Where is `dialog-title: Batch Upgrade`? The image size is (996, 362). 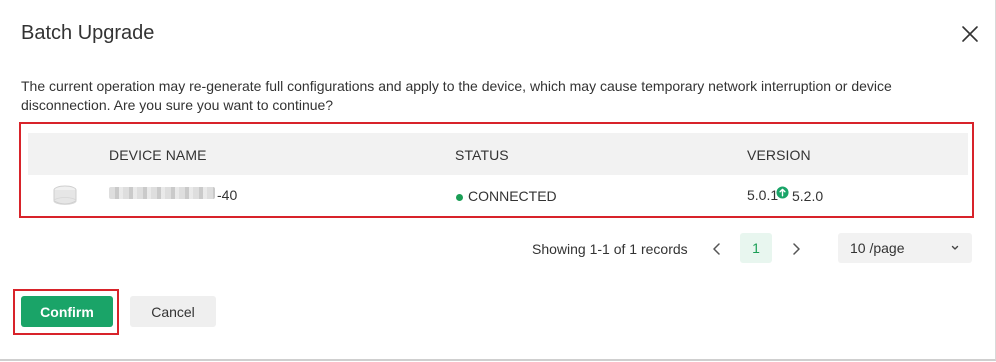
dialog-title: Batch Upgrade is located at coordinates (88, 33).